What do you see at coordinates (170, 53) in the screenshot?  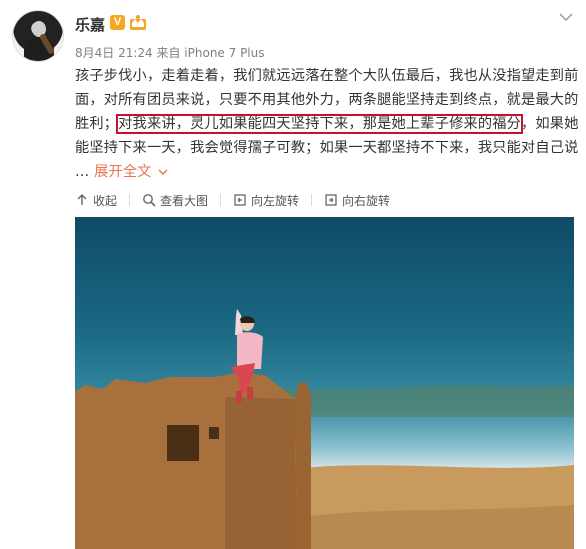 I see `post-meta: 8月4日 21:24 来自 iPhone 7 Plus` at bounding box center [170, 53].